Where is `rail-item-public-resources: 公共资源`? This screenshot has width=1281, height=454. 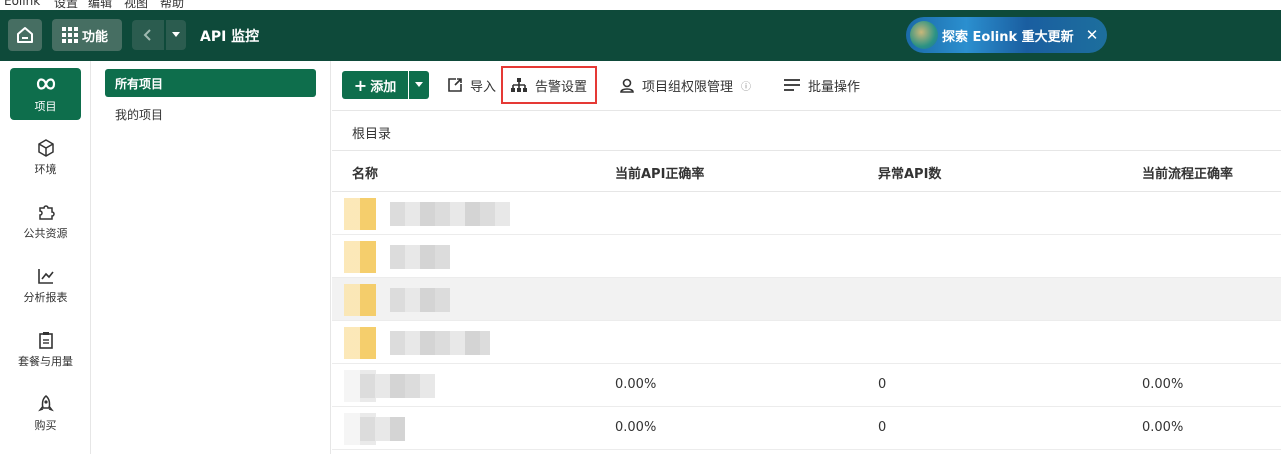 rail-item-public-resources: 公共资源 is located at coordinates (45, 222).